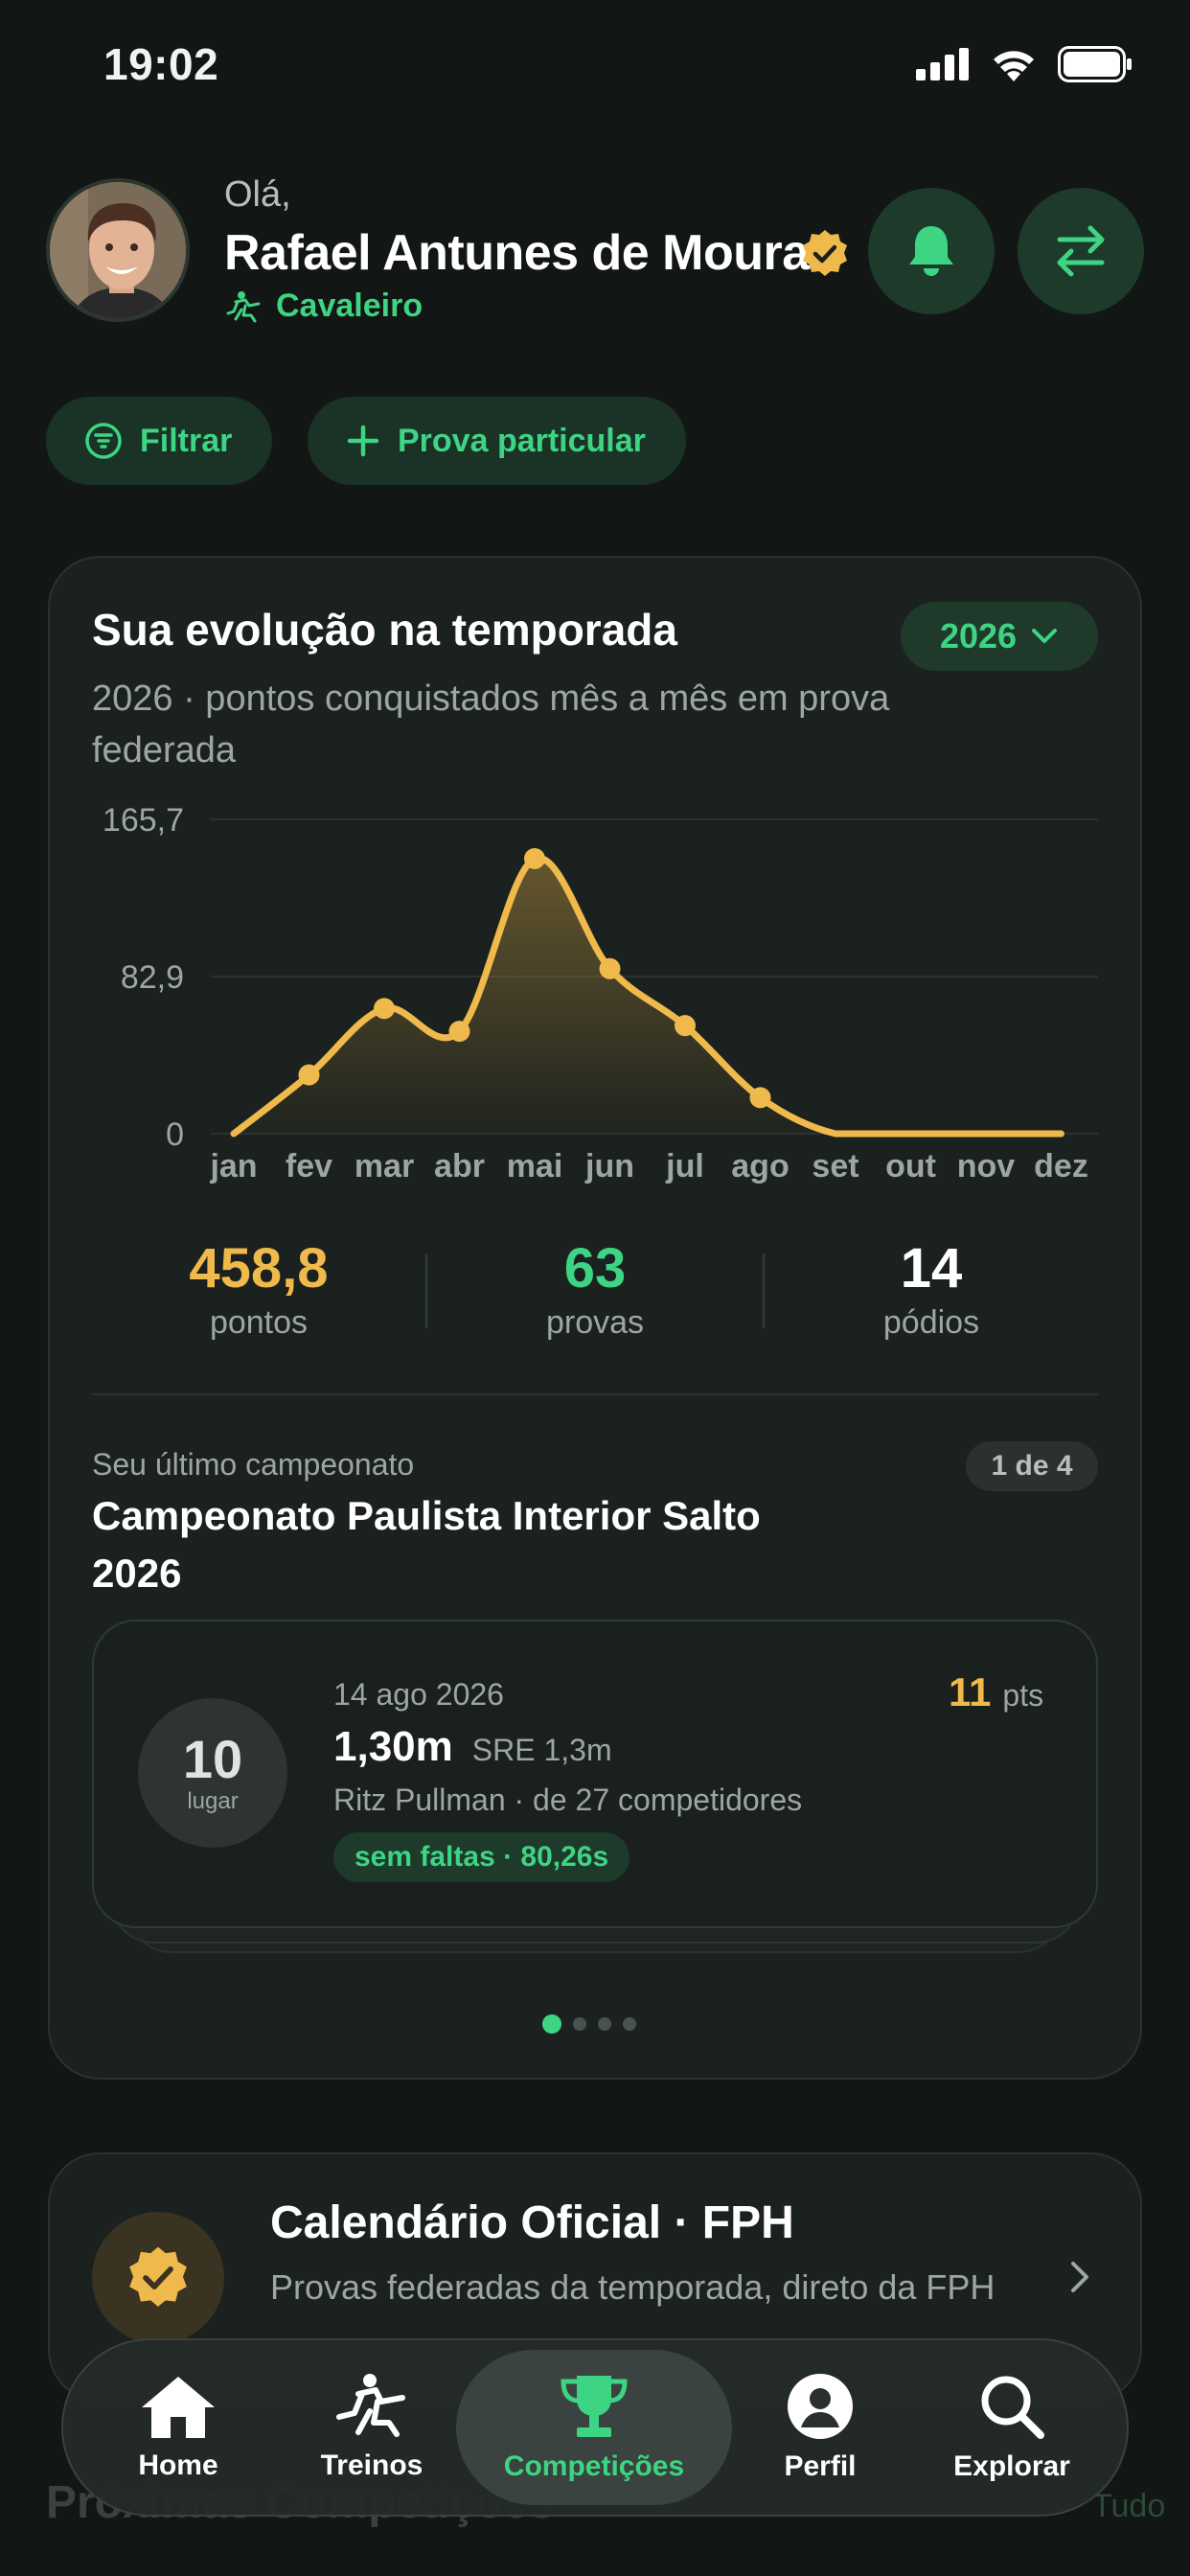 This screenshot has width=1190, height=2576. I want to click on chart-x-tick: nov, so click(986, 1166).